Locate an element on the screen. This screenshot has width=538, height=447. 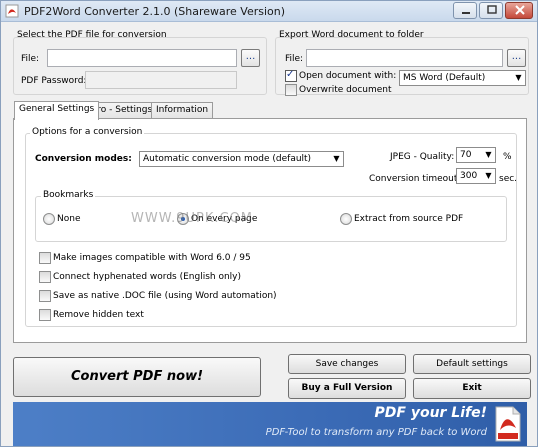
overwrite-label: Overwrite document is located at coordinates (345, 90).